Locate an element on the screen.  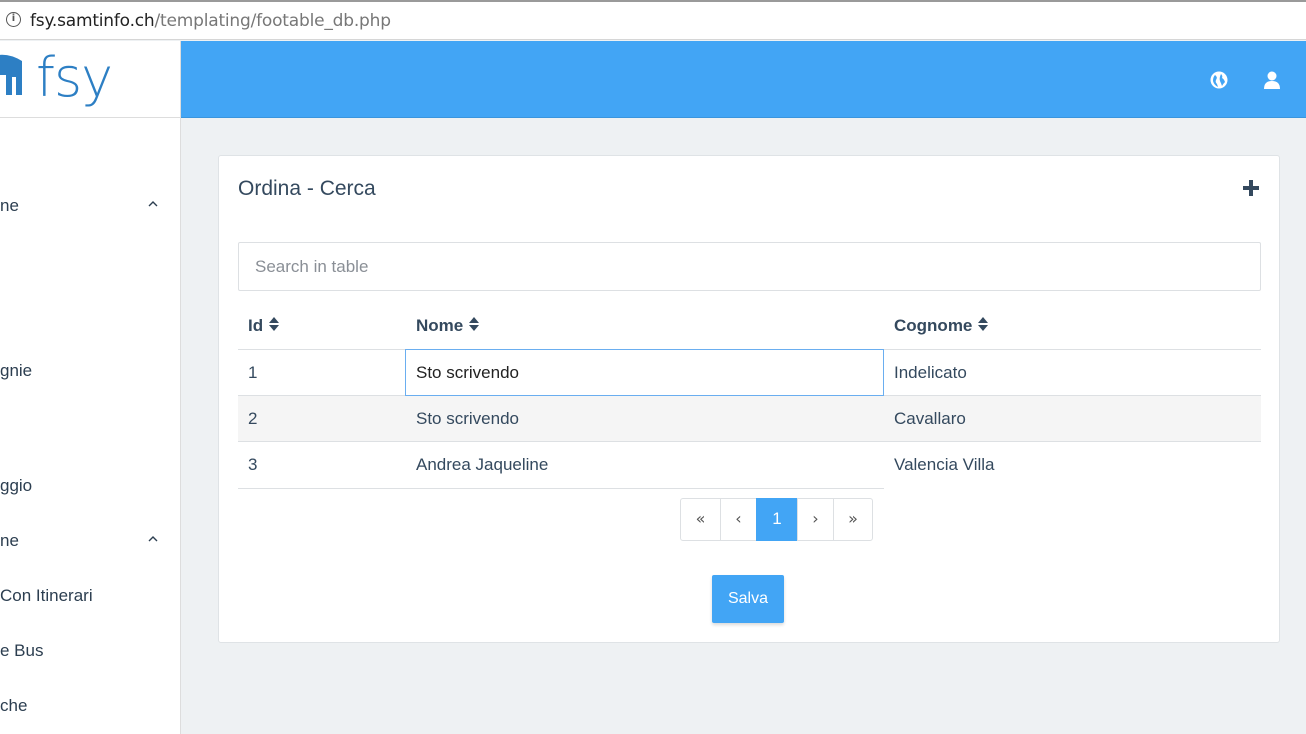
table-row: 3 Andrea Jaqueline Valencia Villa is located at coordinates (749, 465).